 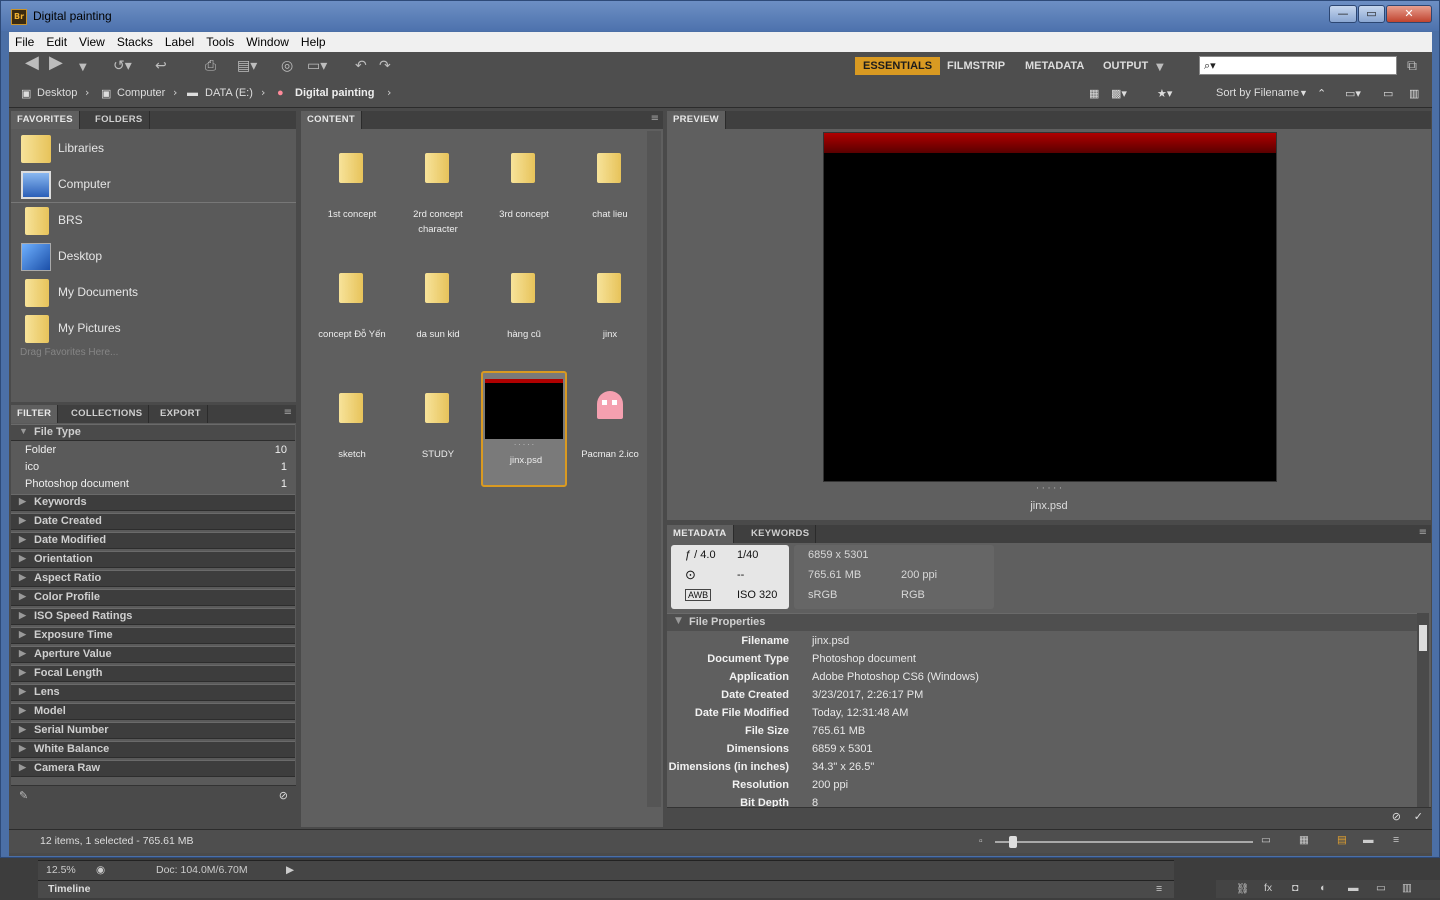 What do you see at coordinates (781, 534) in the screenshot?
I see `tab-keywords: KEYWORDS` at bounding box center [781, 534].